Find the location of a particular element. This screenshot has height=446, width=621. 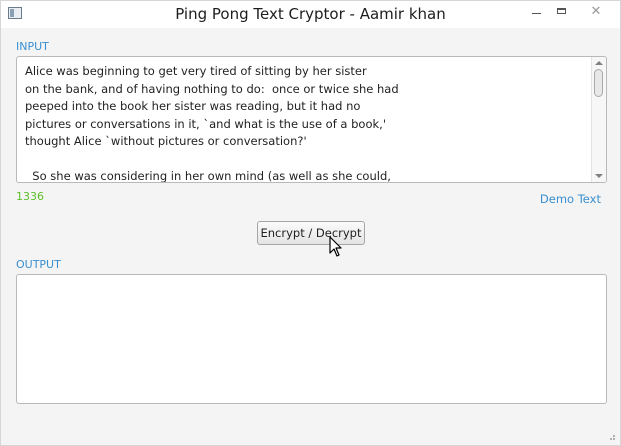

character-count: 1336 is located at coordinates (30, 196).